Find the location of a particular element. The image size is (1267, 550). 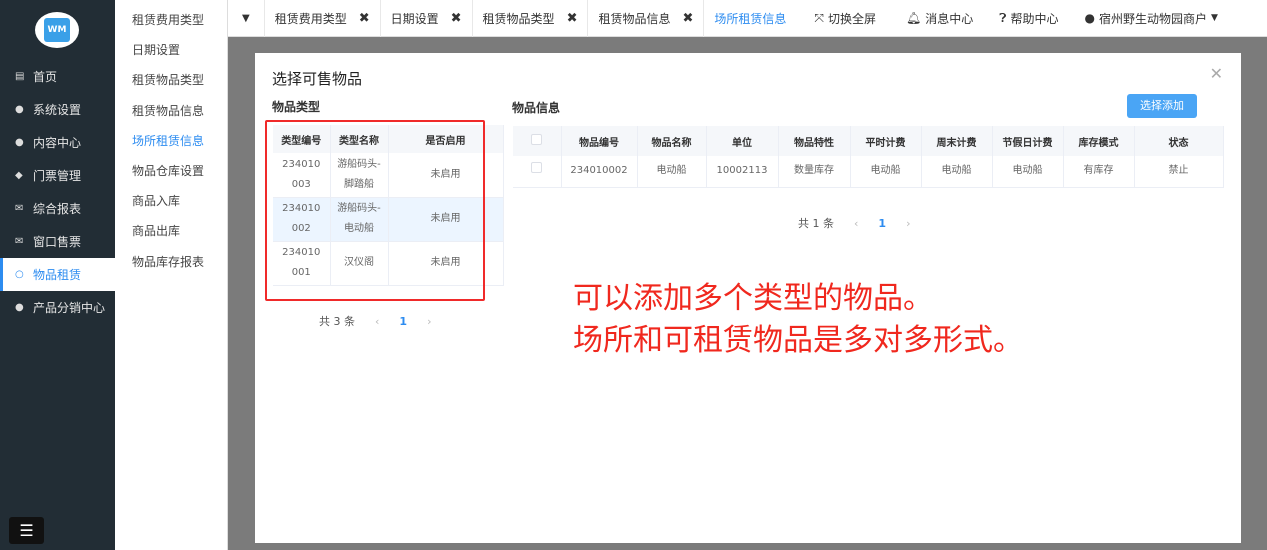

column-header: 状态 is located at coordinates (1179, 141).